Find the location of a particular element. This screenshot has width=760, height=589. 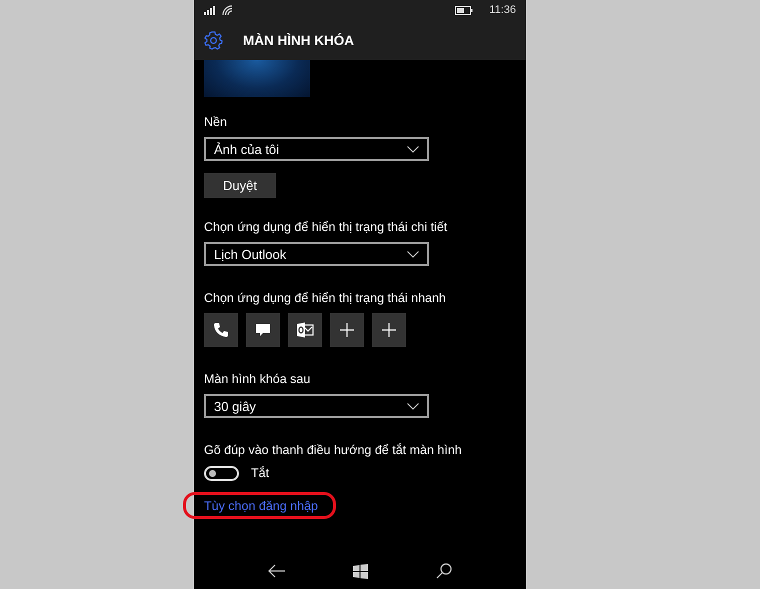

message-icon is located at coordinates (263, 330).